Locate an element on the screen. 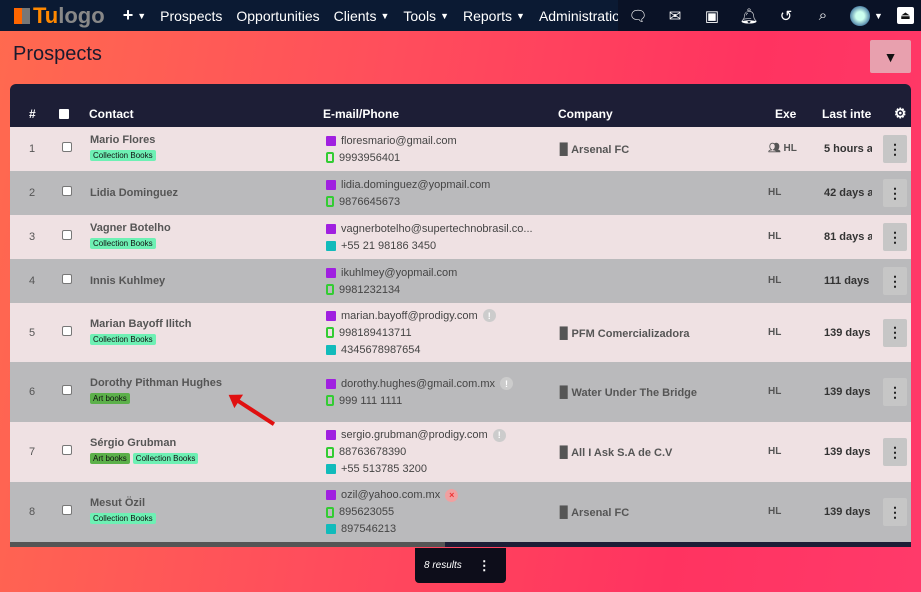 This screenshot has height=592, width=921. page-title: Prospects is located at coordinates (57, 54).